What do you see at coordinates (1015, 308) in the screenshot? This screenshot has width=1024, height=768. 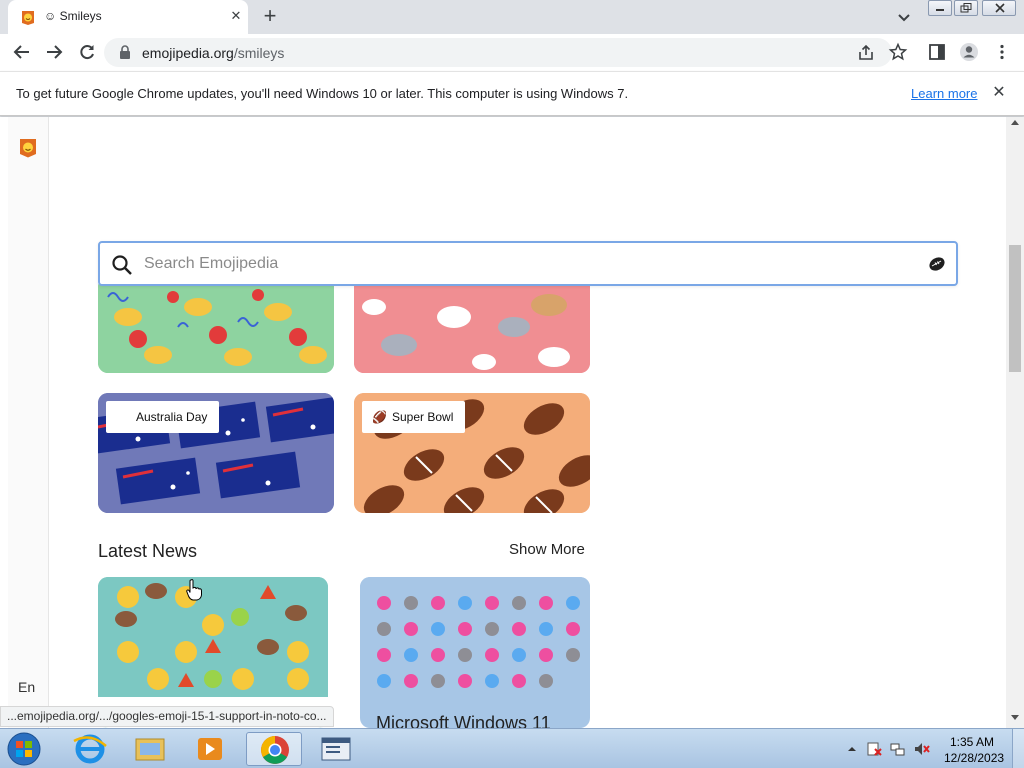 I see `scroll-thumb` at bounding box center [1015, 308].